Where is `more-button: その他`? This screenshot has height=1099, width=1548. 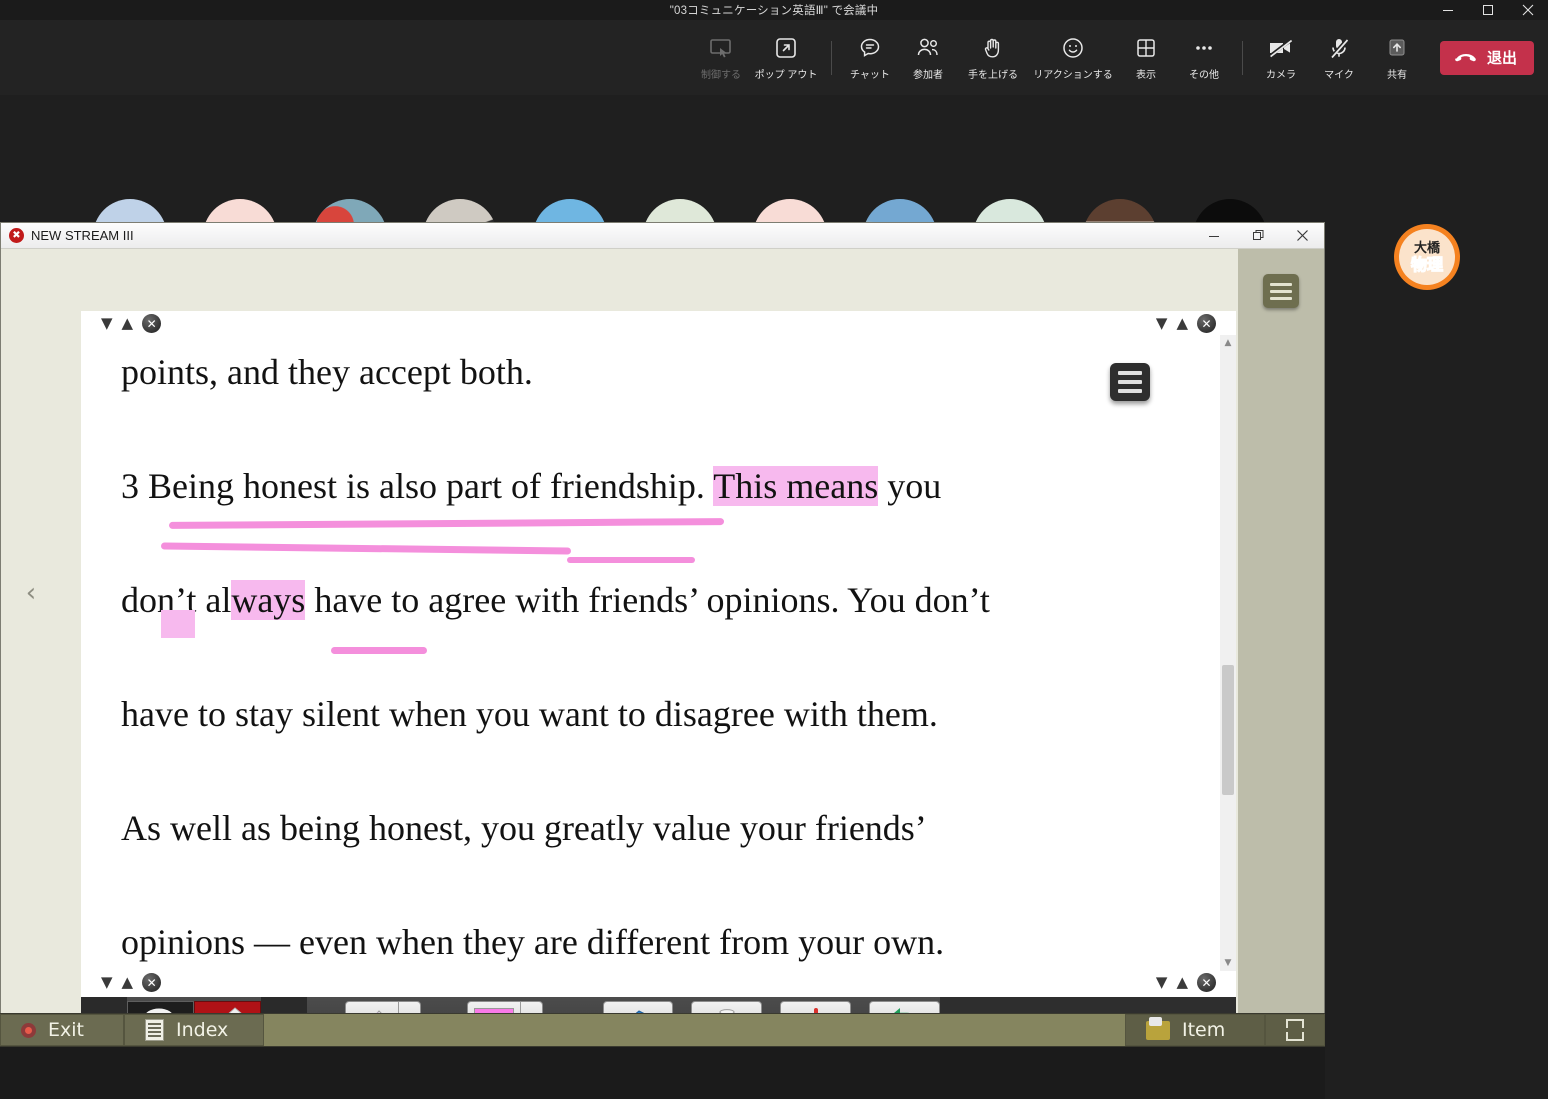
more-button: その他 is located at coordinates (1204, 58).